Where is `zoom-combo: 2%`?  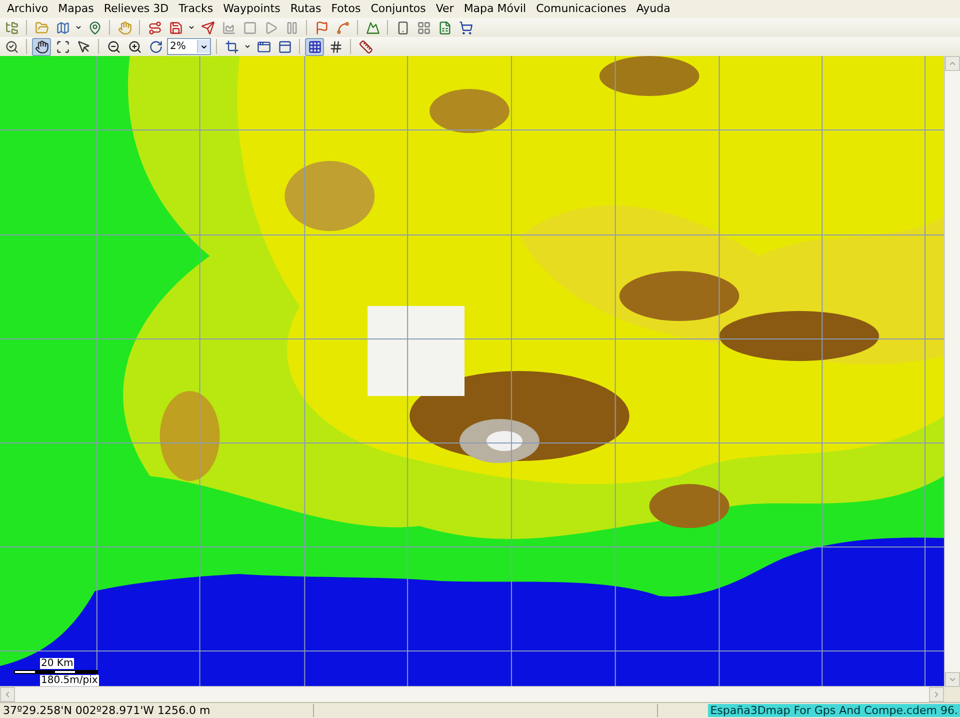 zoom-combo: 2% is located at coordinates (189, 46).